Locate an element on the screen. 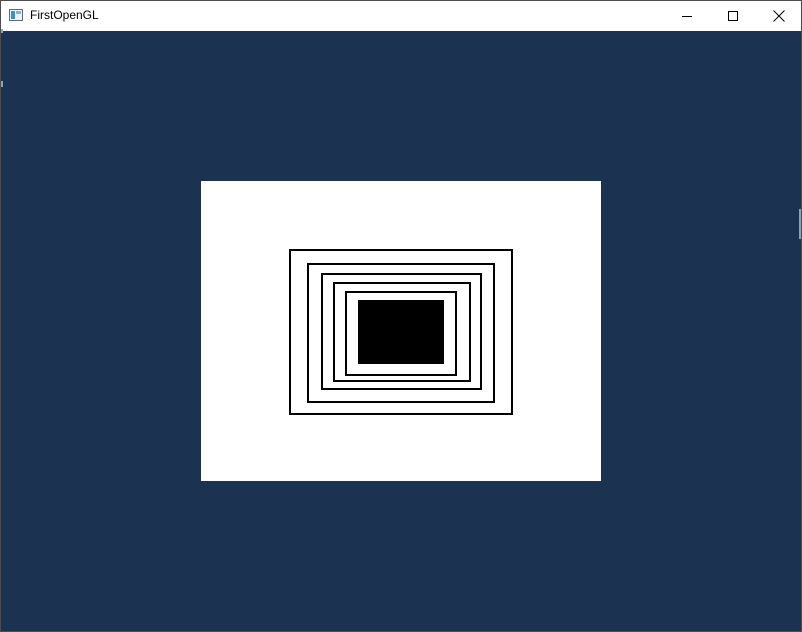  nested-rectangles-drawing is located at coordinates (401, 332).